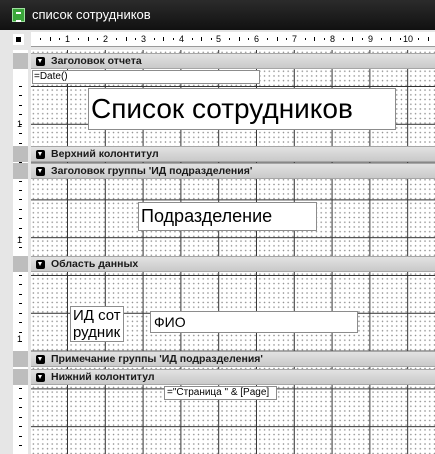 The image size is (435, 454). What do you see at coordinates (20, 240) in the screenshot?
I see `vruler-mark-group-header: 1` at bounding box center [20, 240].